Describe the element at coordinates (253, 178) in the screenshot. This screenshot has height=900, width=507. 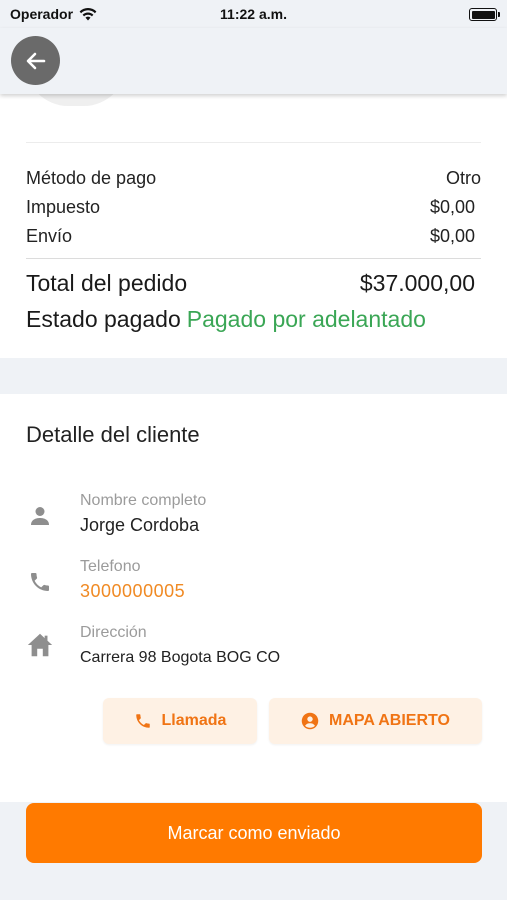
I see `payment-method-row: Método de pago Otro` at that location.